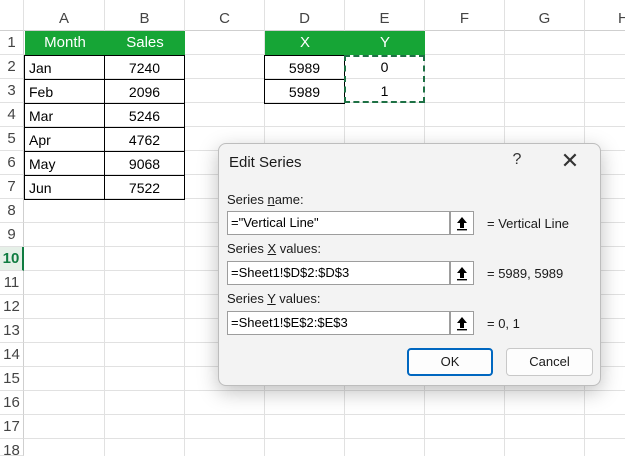  Describe the element at coordinates (12, 43) in the screenshot. I see `row-header-1: 1` at that location.